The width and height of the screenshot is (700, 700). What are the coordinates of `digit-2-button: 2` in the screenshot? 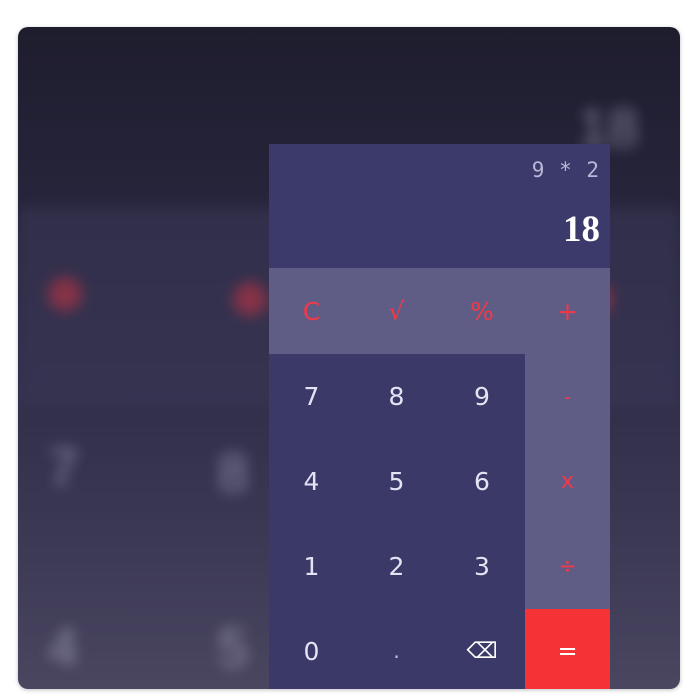 It's located at (396, 566).